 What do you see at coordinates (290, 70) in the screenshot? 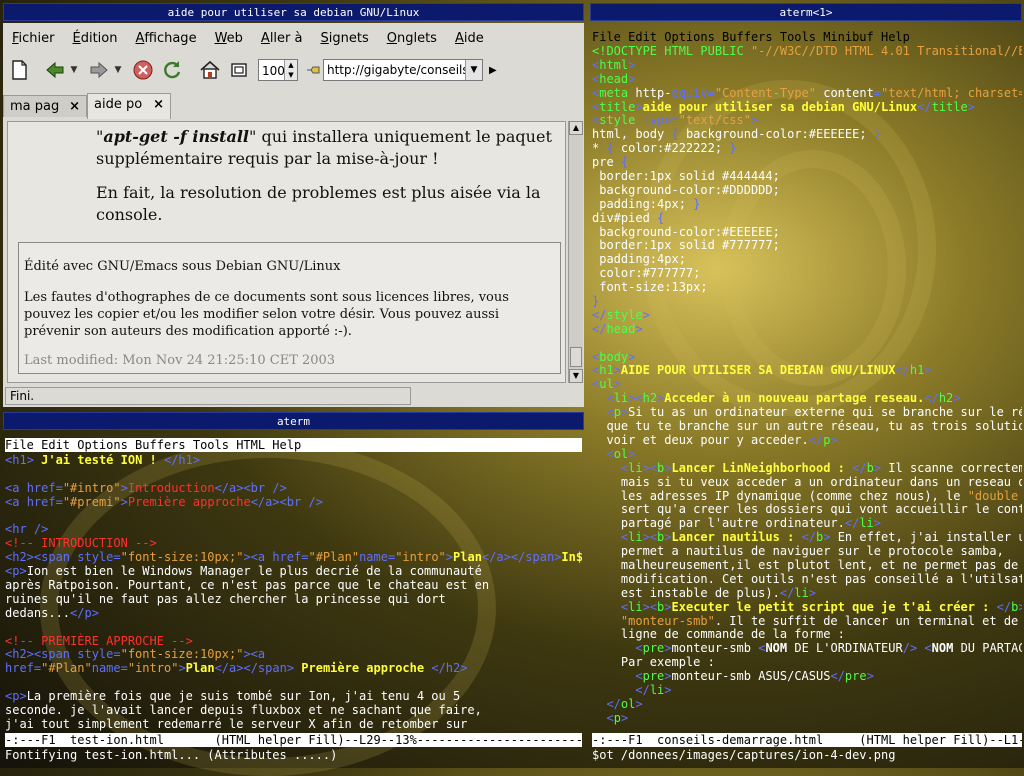
I see `zoom-stepper: ▲ ▼` at bounding box center [290, 70].